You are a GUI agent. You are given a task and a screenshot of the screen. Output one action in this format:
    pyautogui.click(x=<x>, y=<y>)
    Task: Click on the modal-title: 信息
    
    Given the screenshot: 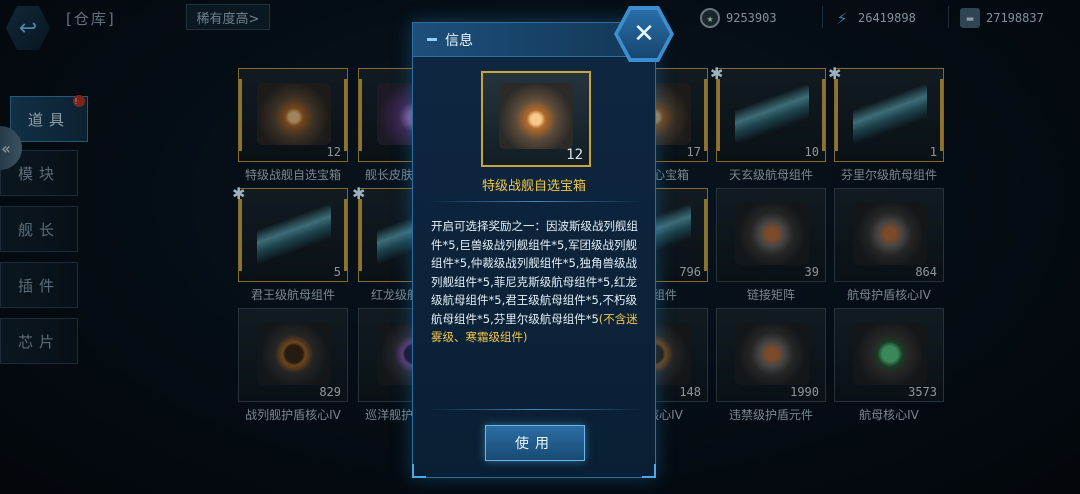 What is the action you would take?
    pyautogui.click(x=459, y=40)
    